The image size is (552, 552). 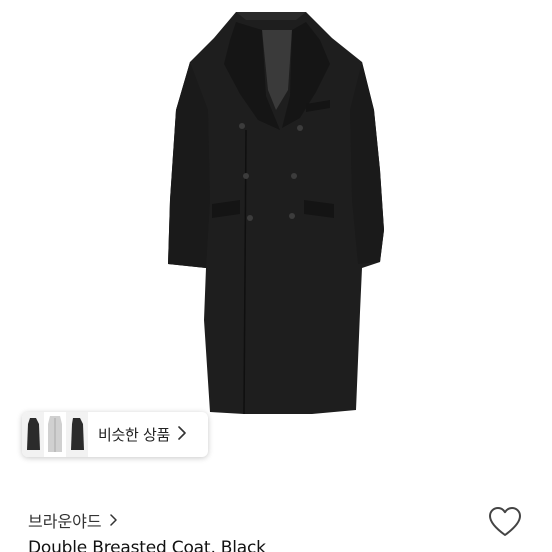 What do you see at coordinates (276, 515) in the screenshot?
I see `product-info: 브라운야드 Double Breasted Coat, Black` at bounding box center [276, 515].